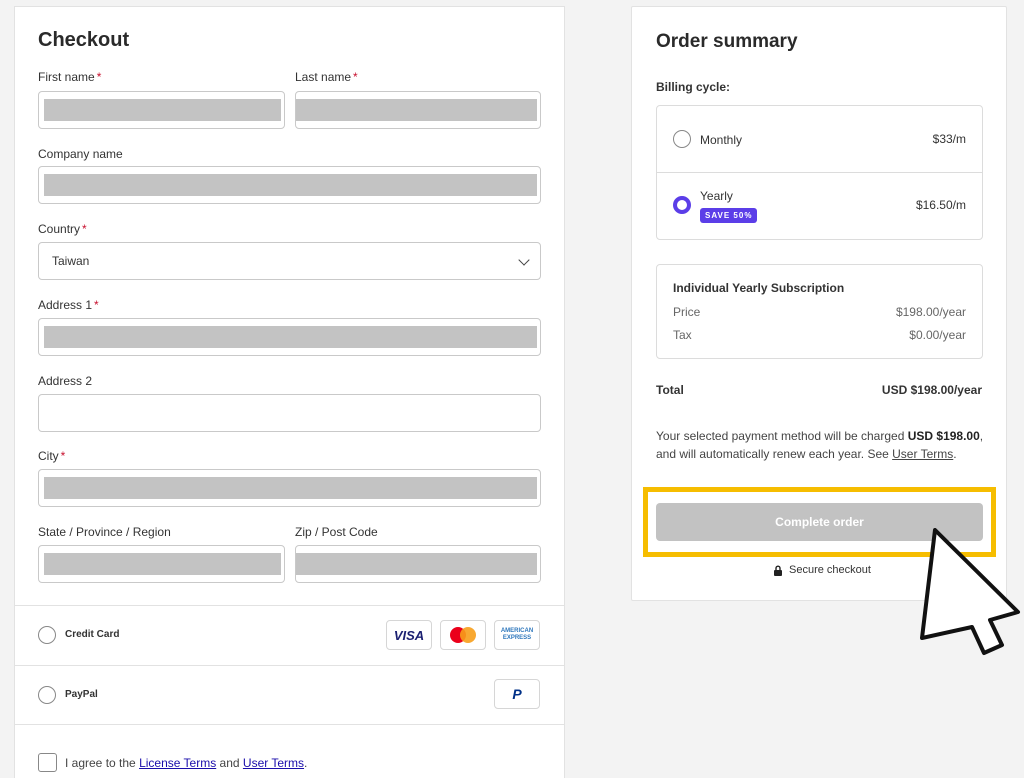 Image resolution: width=1024 pixels, height=778 pixels. I want to click on amex-icon: AMERICAN EXPRESS, so click(517, 635).